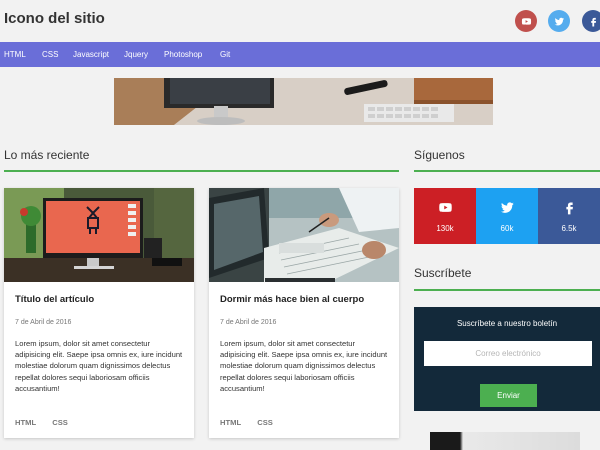 This screenshot has height=450, width=600. Describe the element at coordinates (569, 228) in the screenshot. I see `follower-count: 6.5k` at that location.